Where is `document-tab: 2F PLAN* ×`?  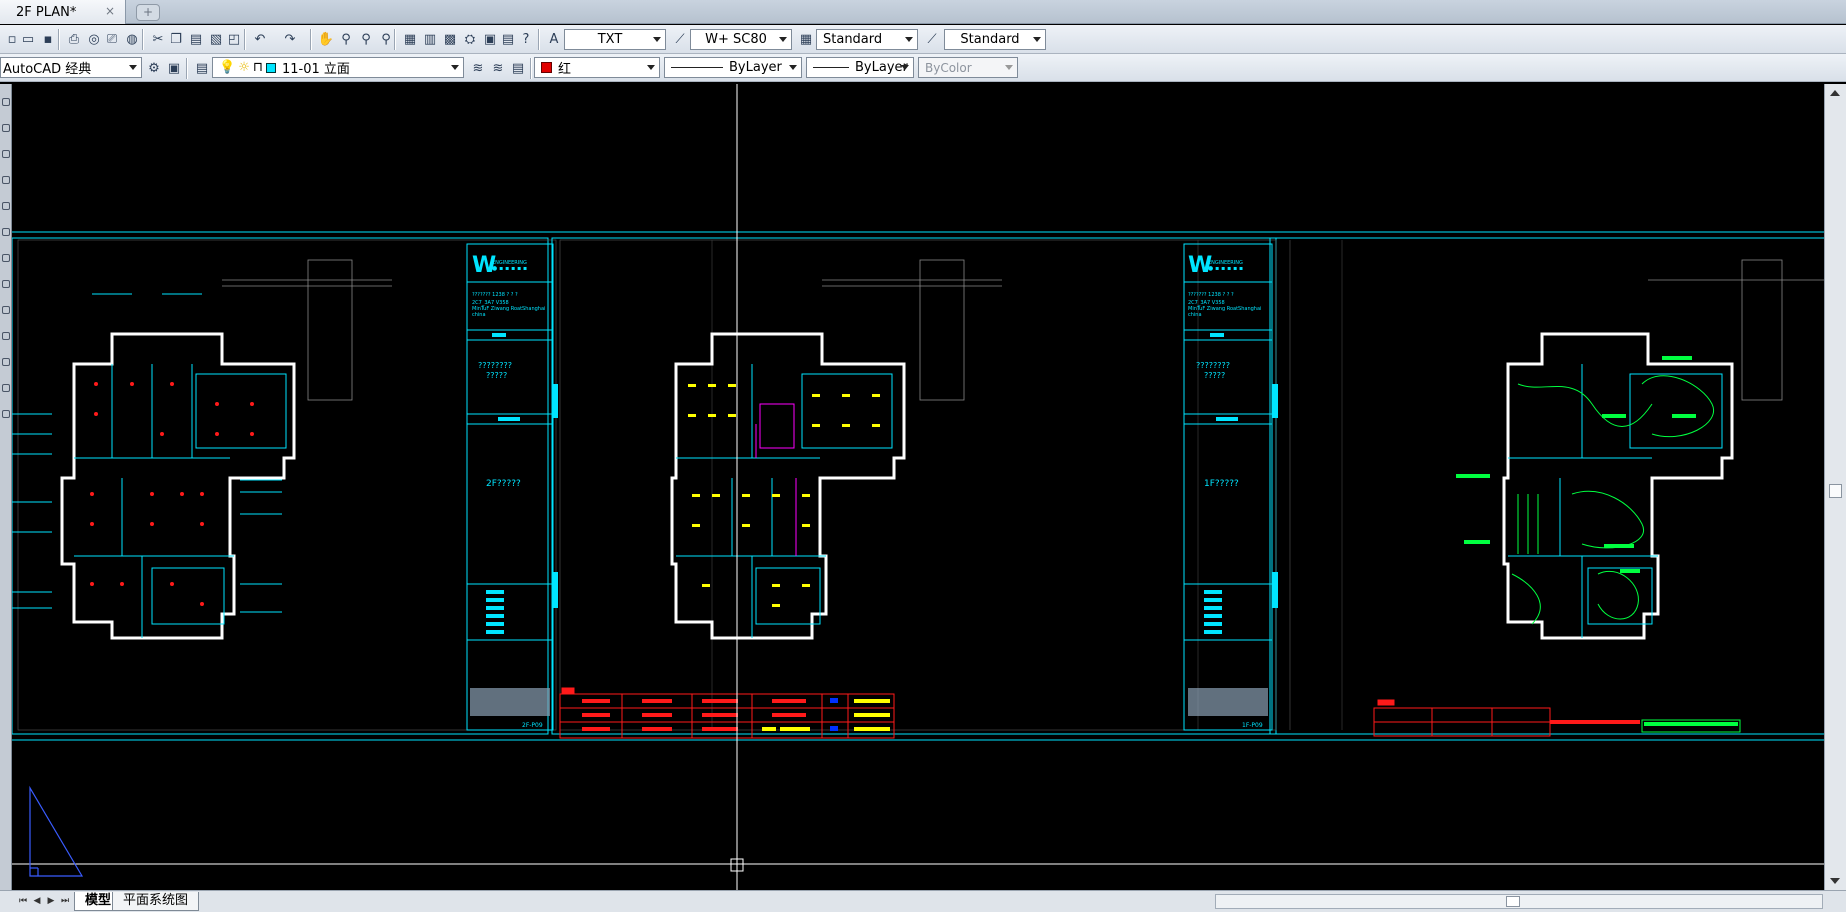
document-tab: 2F PLAN* × is located at coordinates (63, 12).